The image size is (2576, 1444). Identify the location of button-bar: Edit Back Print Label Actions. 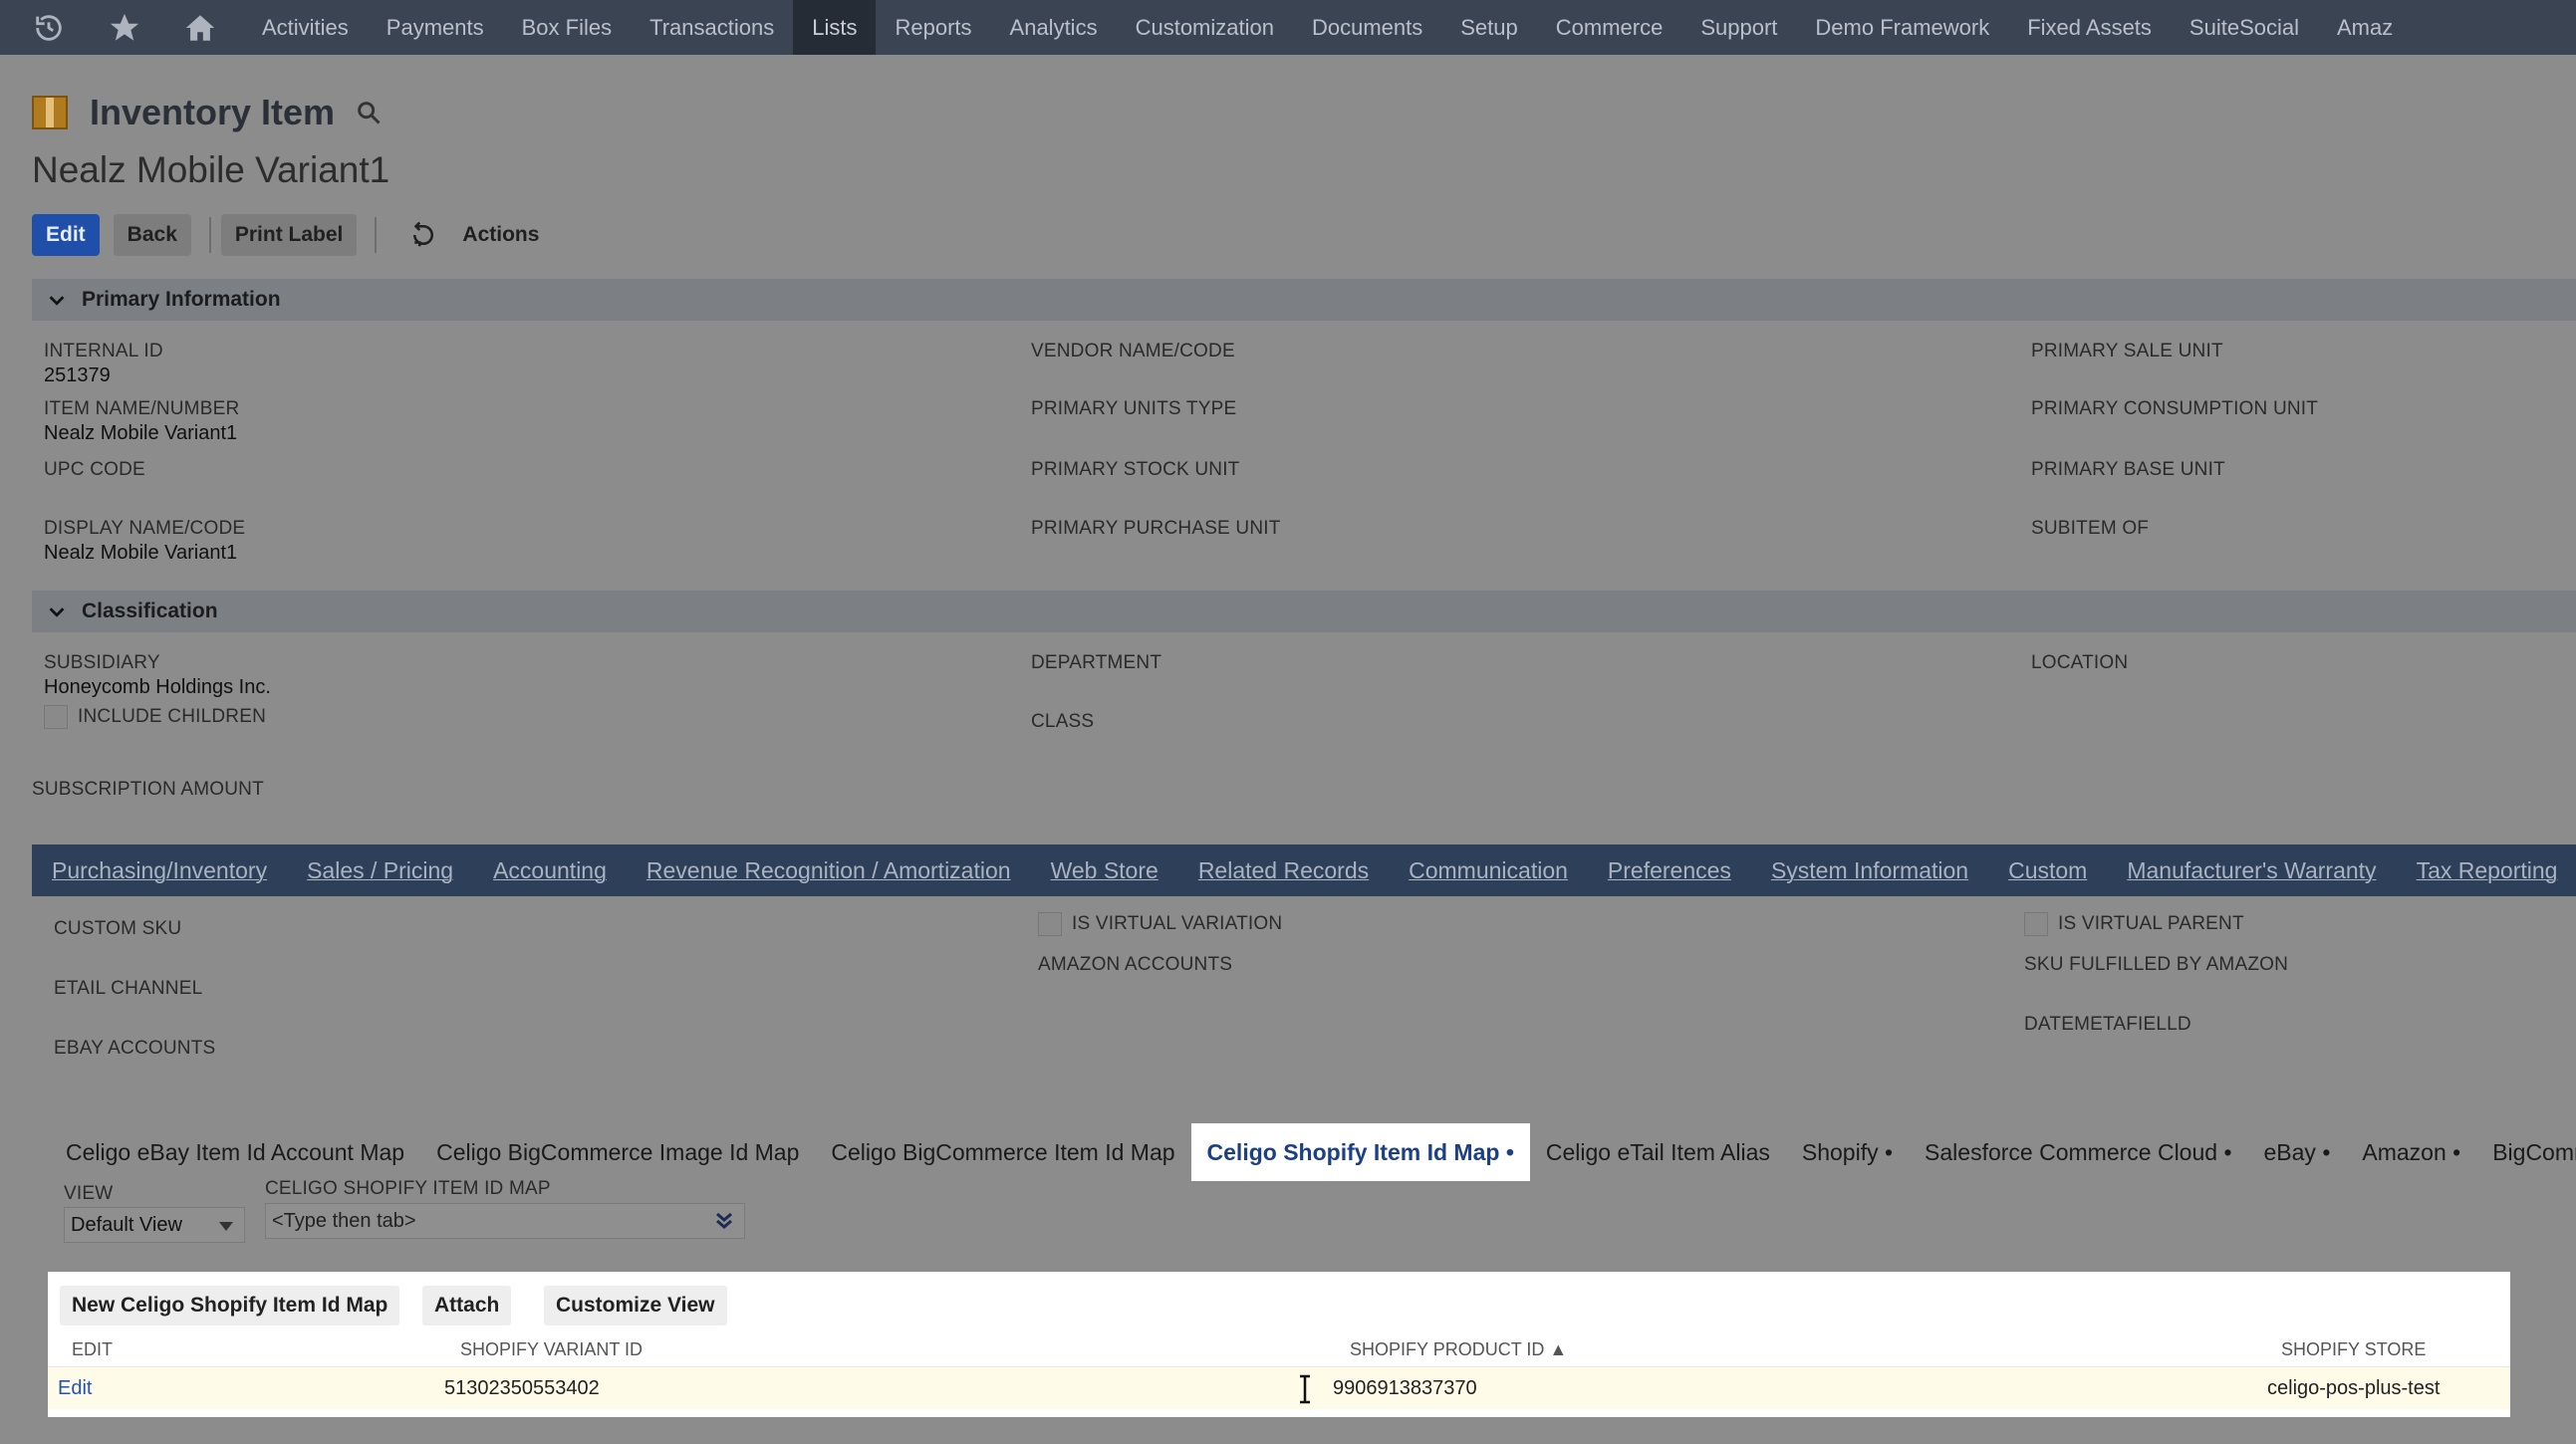
(285, 235).